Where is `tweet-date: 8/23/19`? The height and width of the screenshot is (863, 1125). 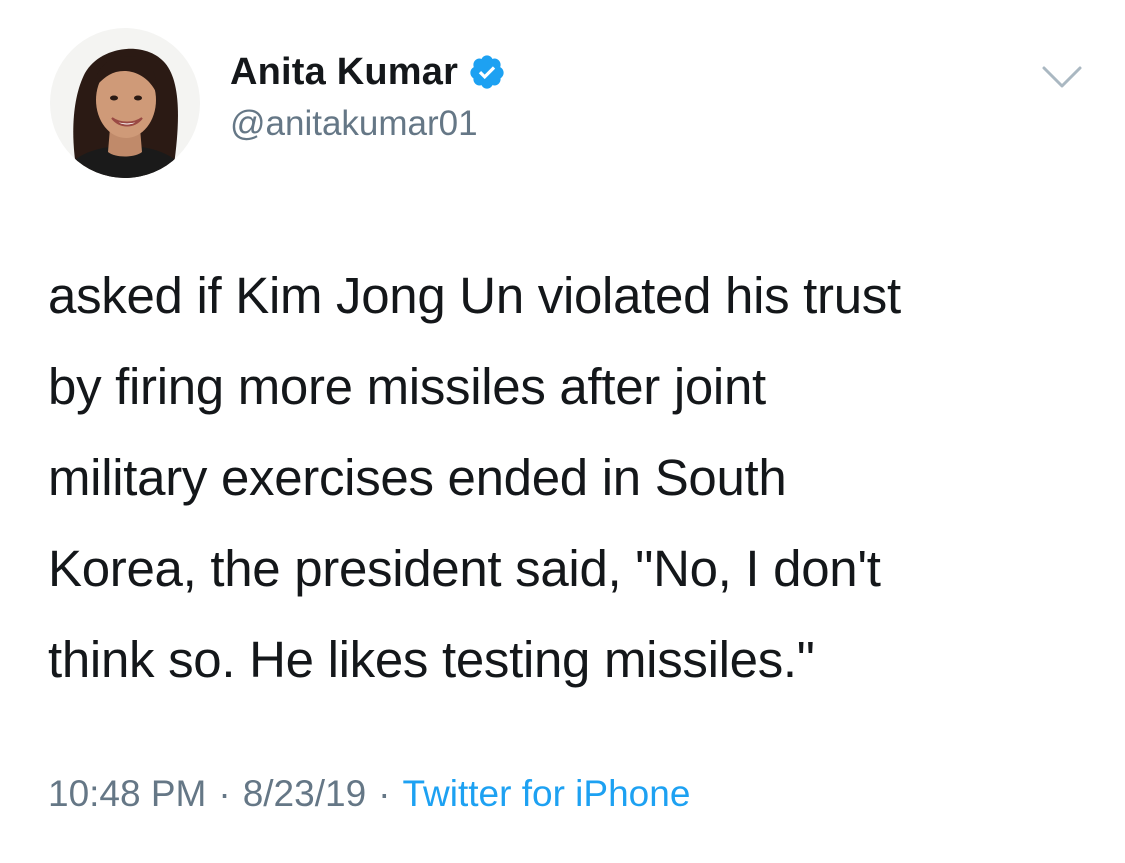 tweet-date: 8/23/19 is located at coordinates (304, 794).